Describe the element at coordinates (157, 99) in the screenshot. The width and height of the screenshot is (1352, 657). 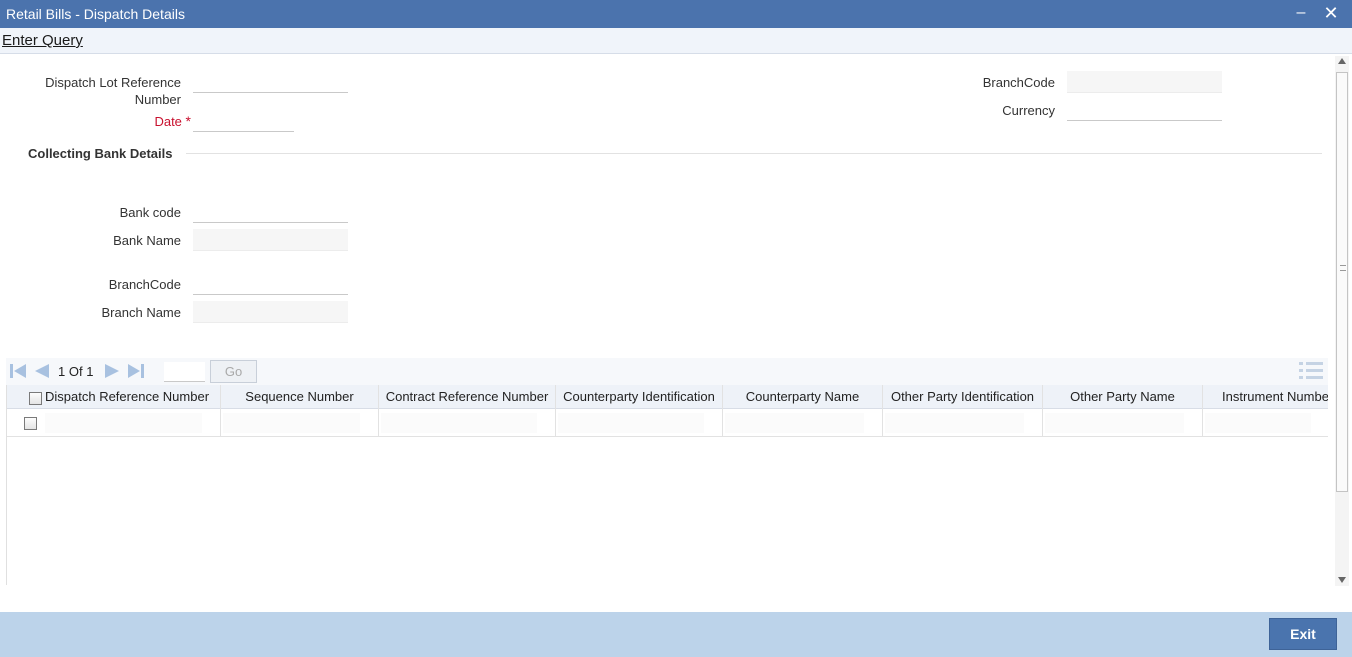
I see `dispatch-lot-reference-label-line2: Number` at that location.